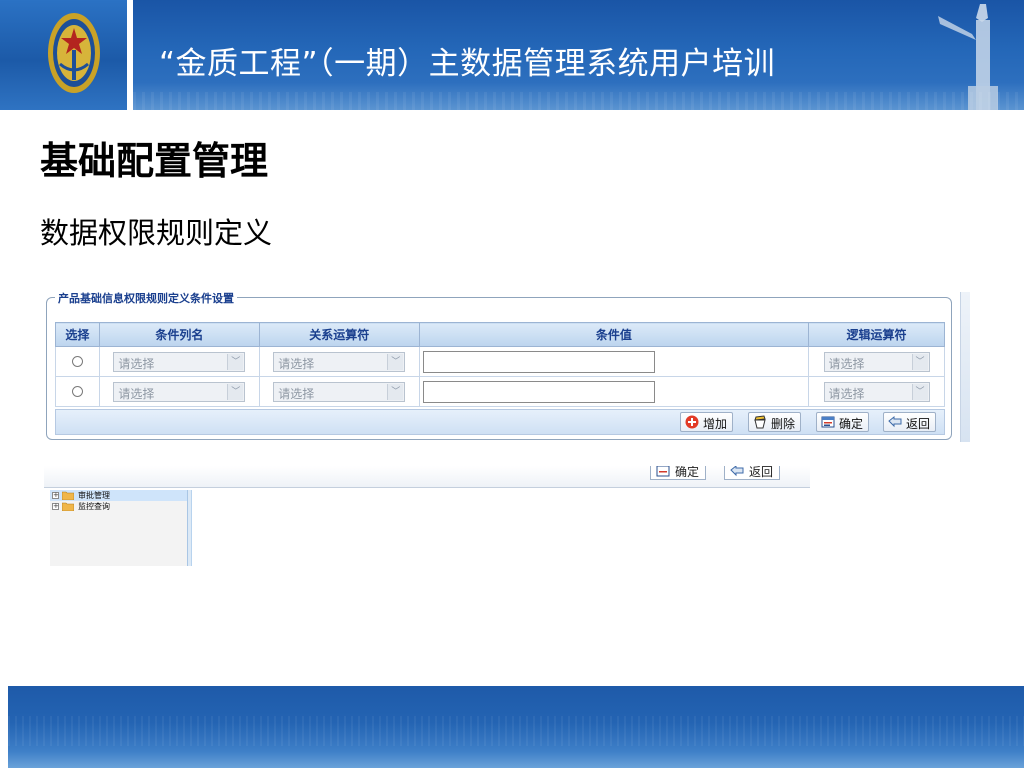  Describe the element at coordinates (775, 422) in the screenshot. I see `delete-button: 删除` at that location.